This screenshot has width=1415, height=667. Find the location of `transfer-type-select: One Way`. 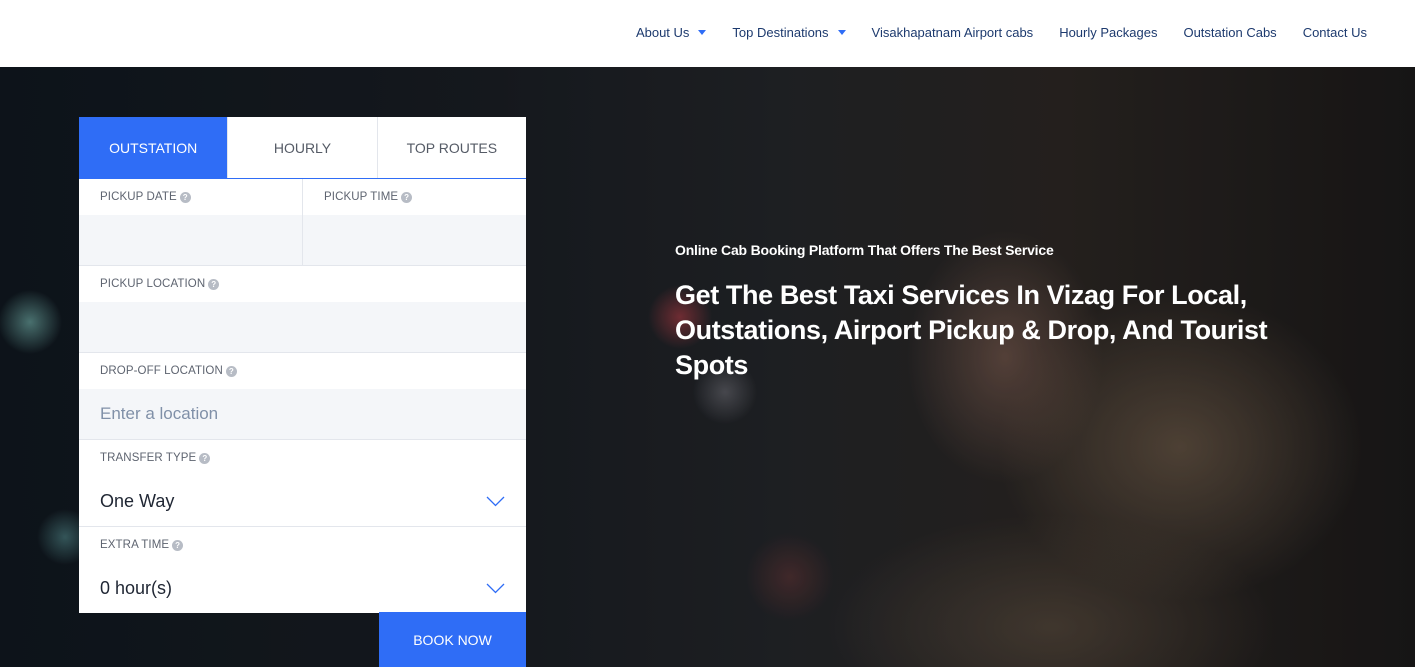

transfer-type-select: One Way is located at coordinates (302, 501).